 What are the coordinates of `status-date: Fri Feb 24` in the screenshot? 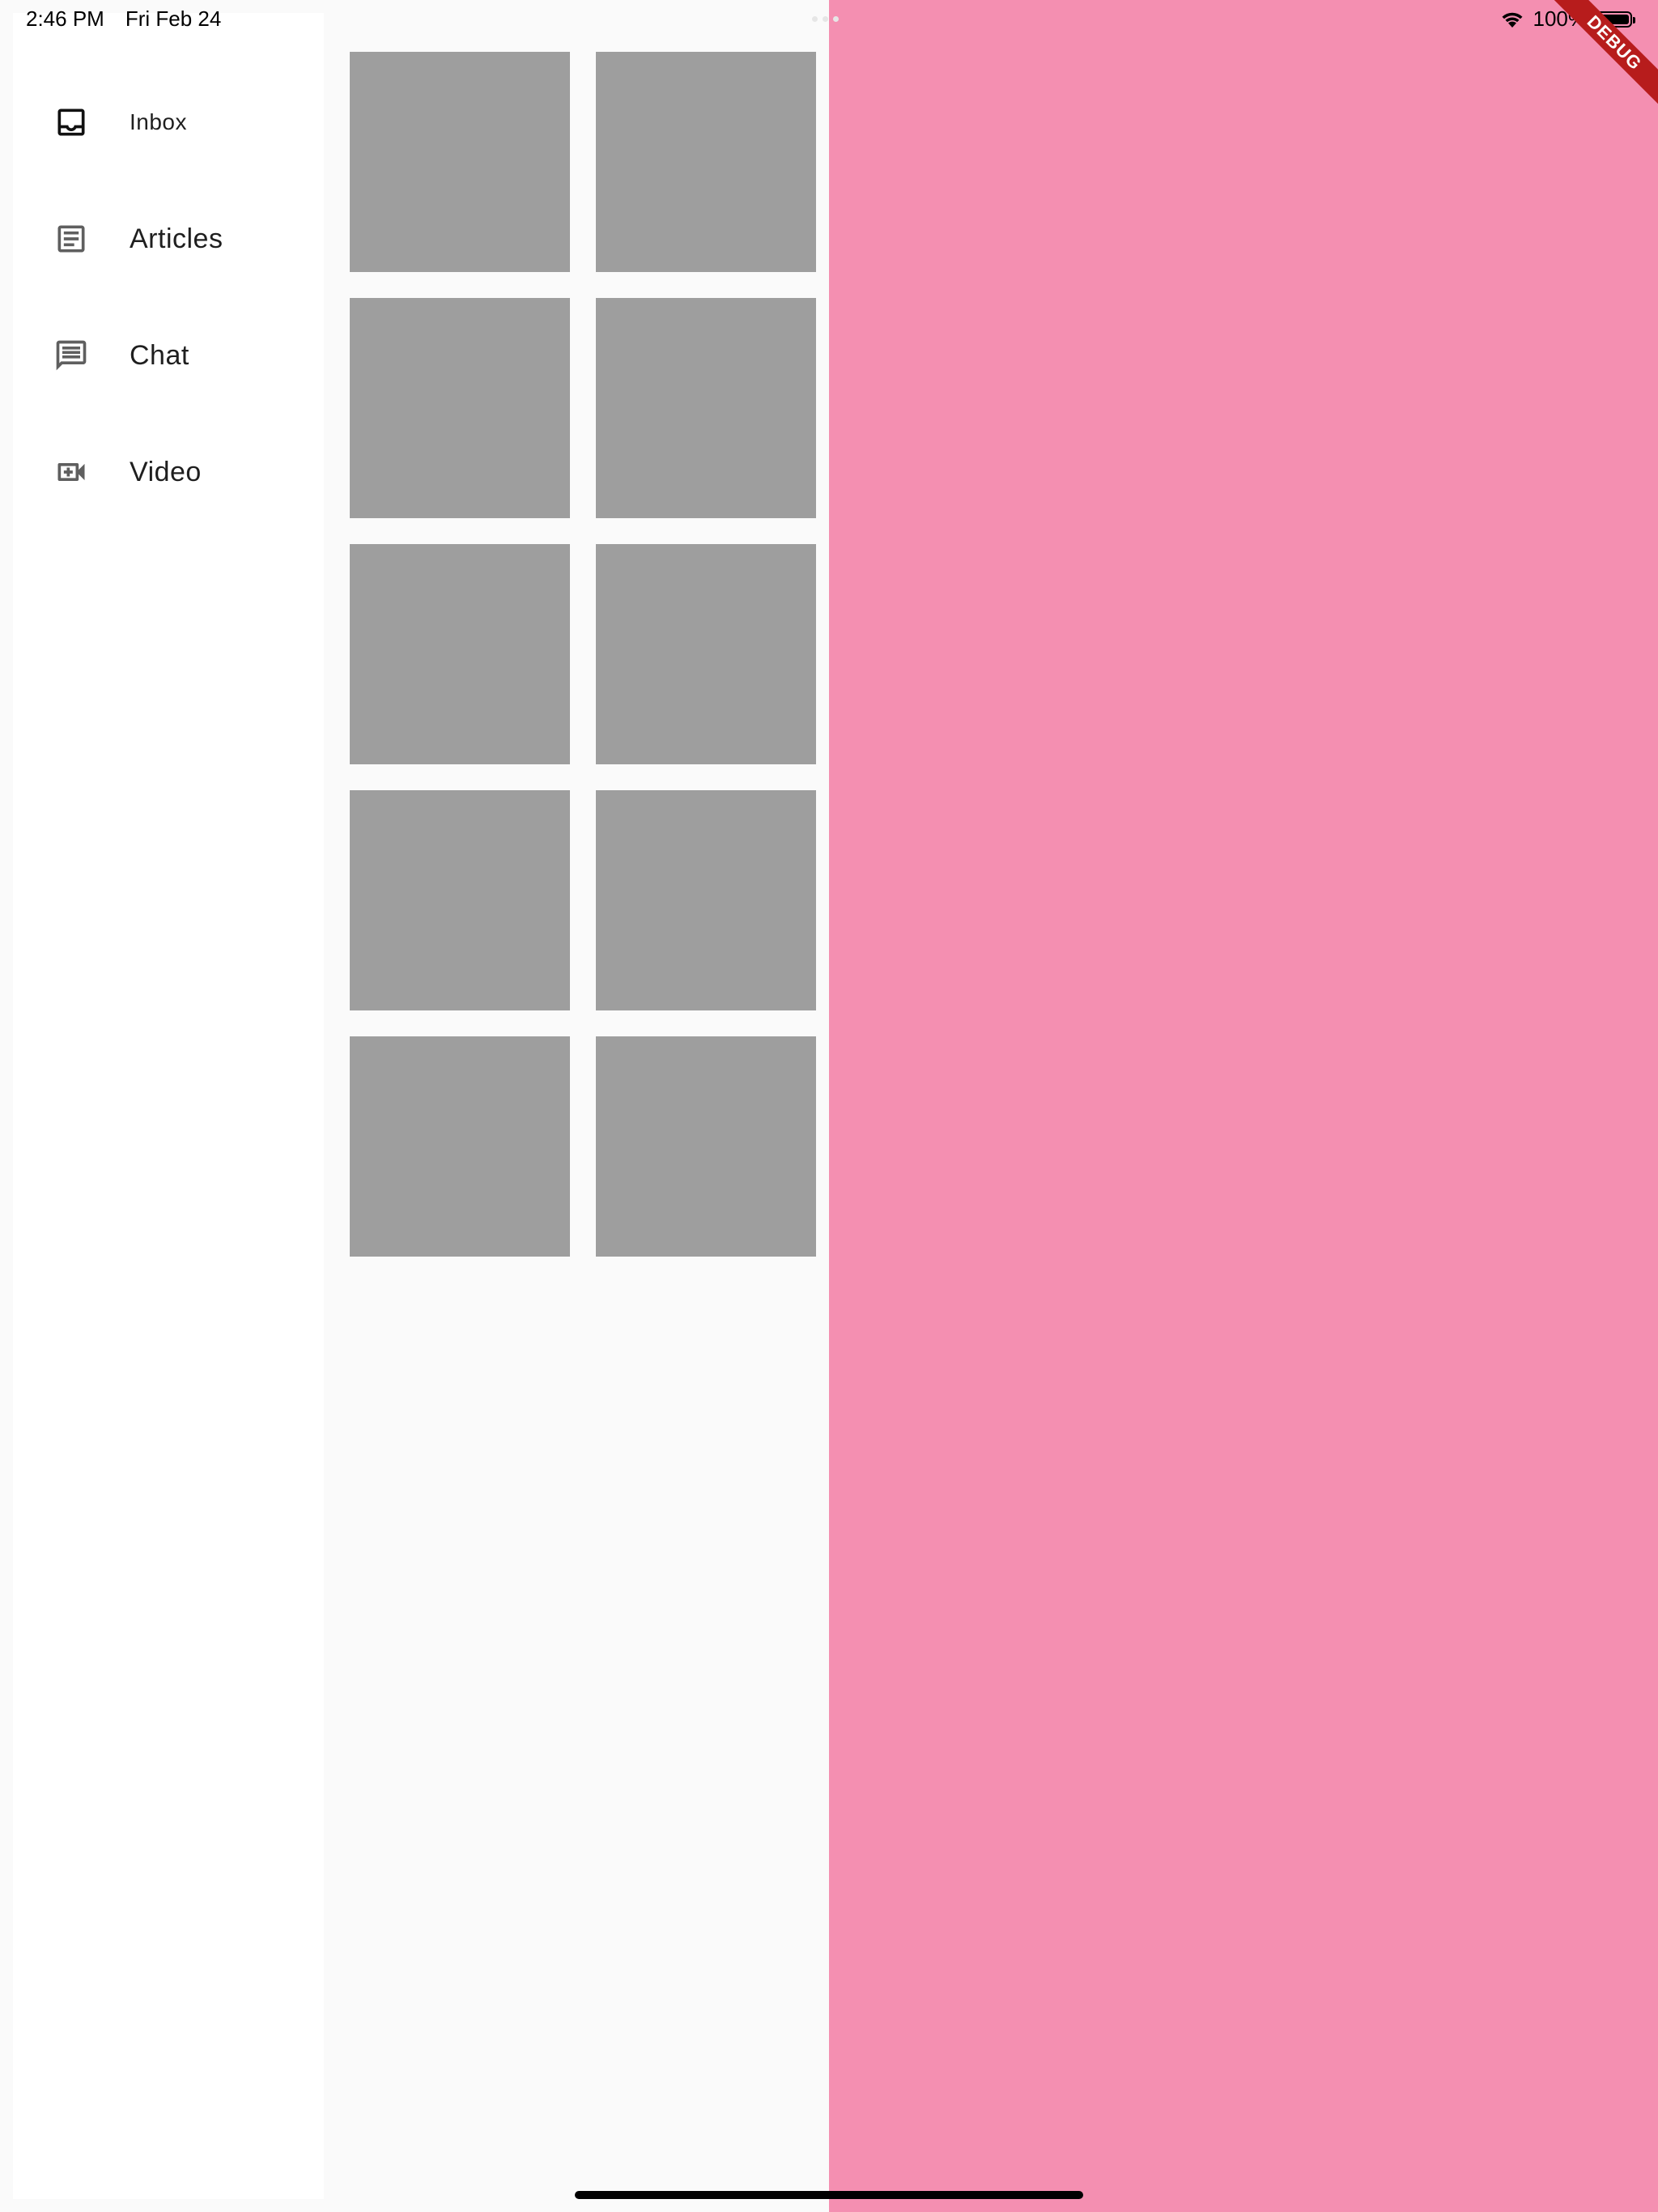 It's located at (173, 19).